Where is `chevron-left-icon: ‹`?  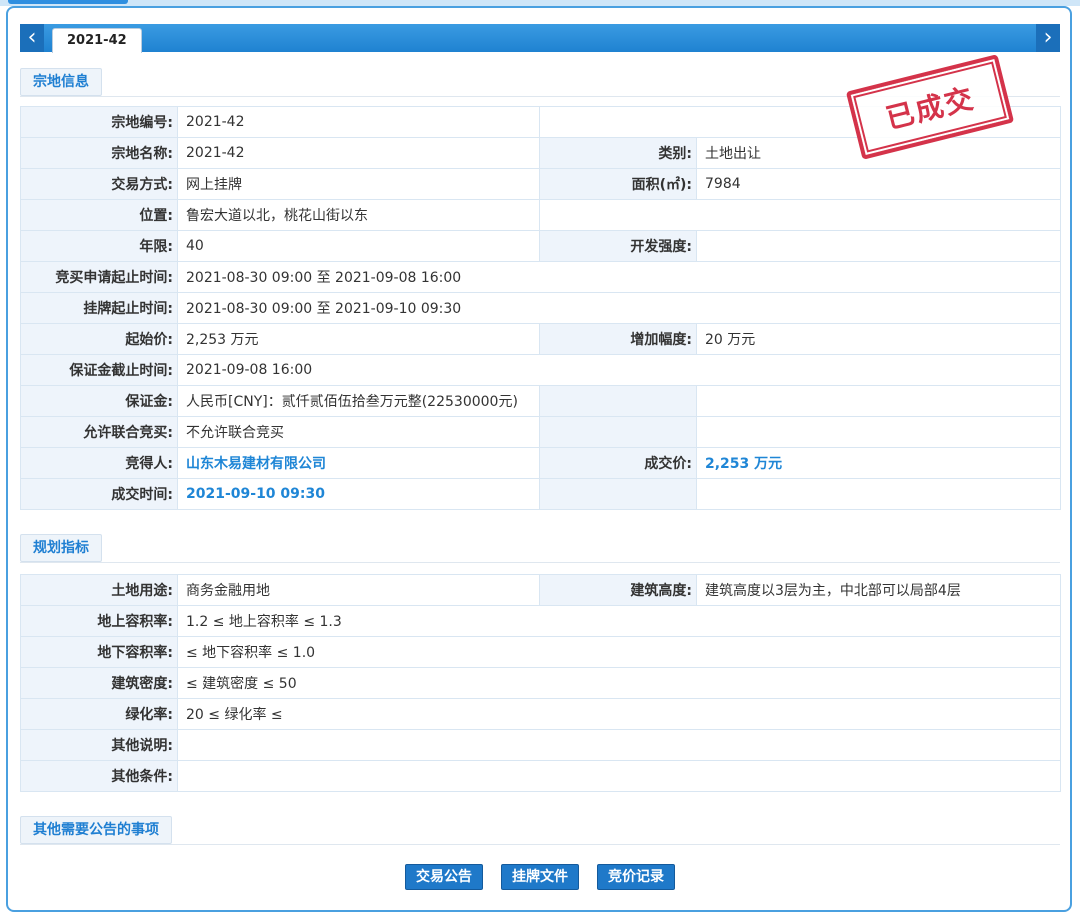 chevron-left-icon: ‹ is located at coordinates (32, 38).